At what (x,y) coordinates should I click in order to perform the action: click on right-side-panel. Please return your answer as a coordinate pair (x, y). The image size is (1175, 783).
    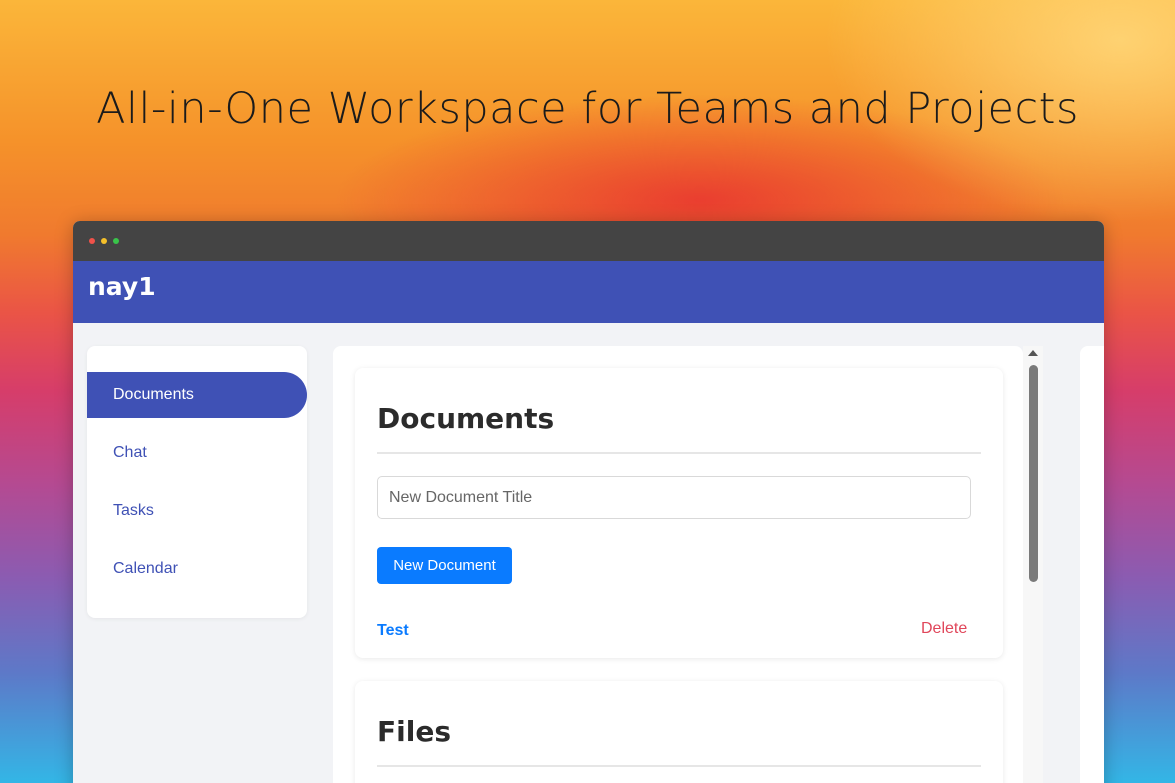
    Looking at the image, I should click on (1092, 564).